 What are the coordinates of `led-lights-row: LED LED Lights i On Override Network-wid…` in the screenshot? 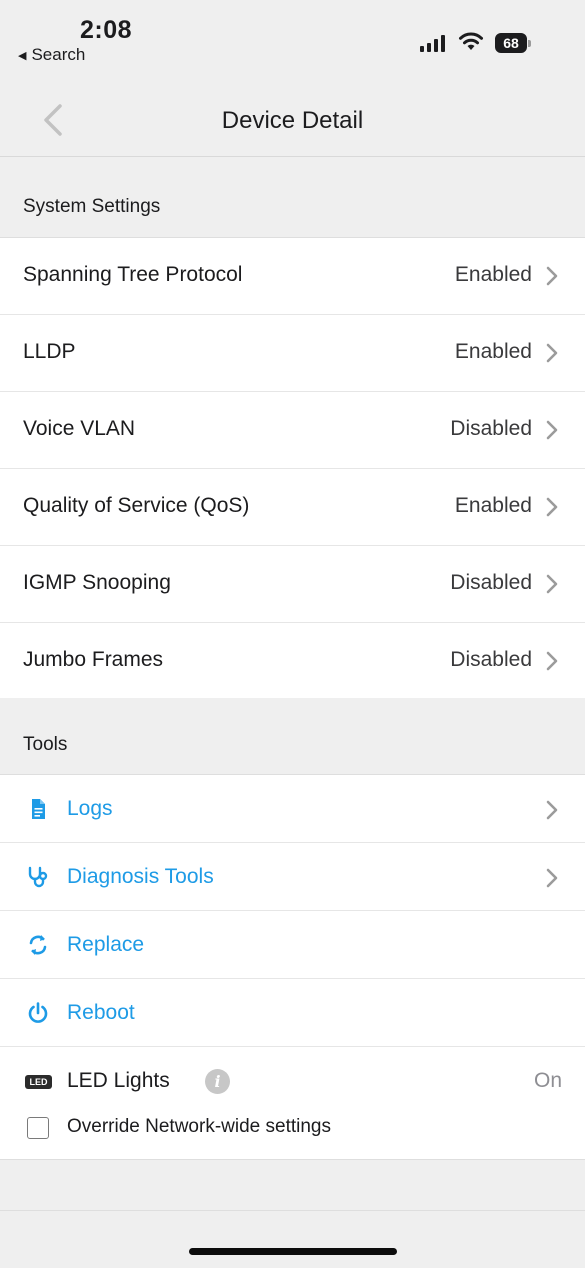 It's located at (292, 1103).